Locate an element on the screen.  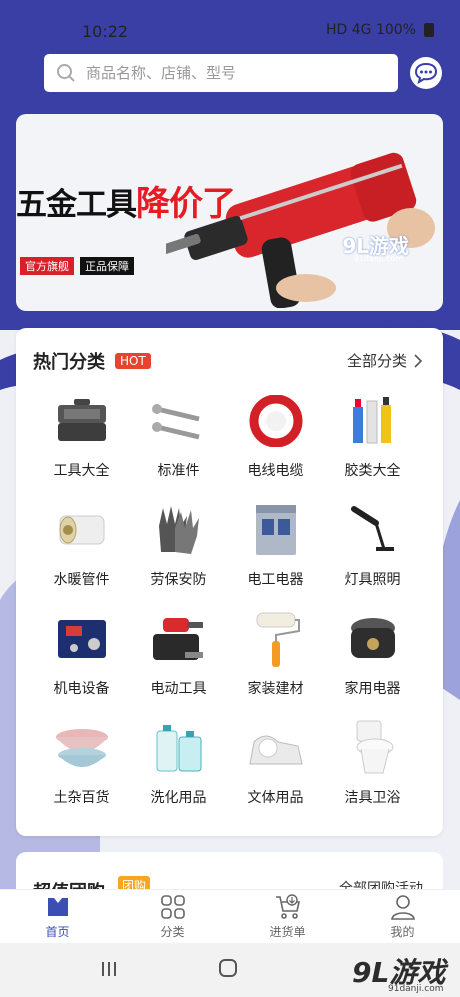
chat-icon is located at coordinates (426, 73).